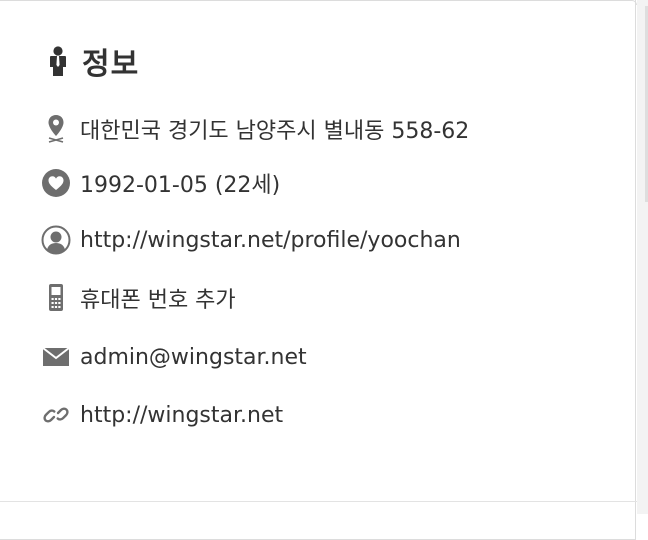 The height and width of the screenshot is (540, 648). What do you see at coordinates (270, 240) in the screenshot?
I see `profile-link: http://wingstar.net/profile/yoochan` at bounding box center [270, 240].